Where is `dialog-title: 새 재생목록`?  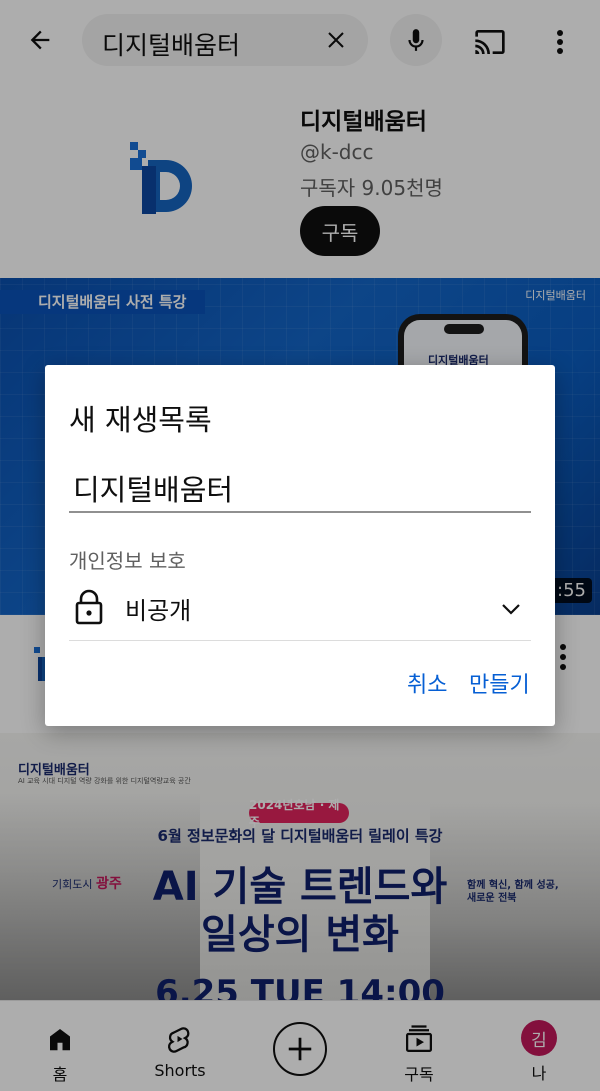 dialog-title: 새 재생목록 is located at coordinates (140, 420).